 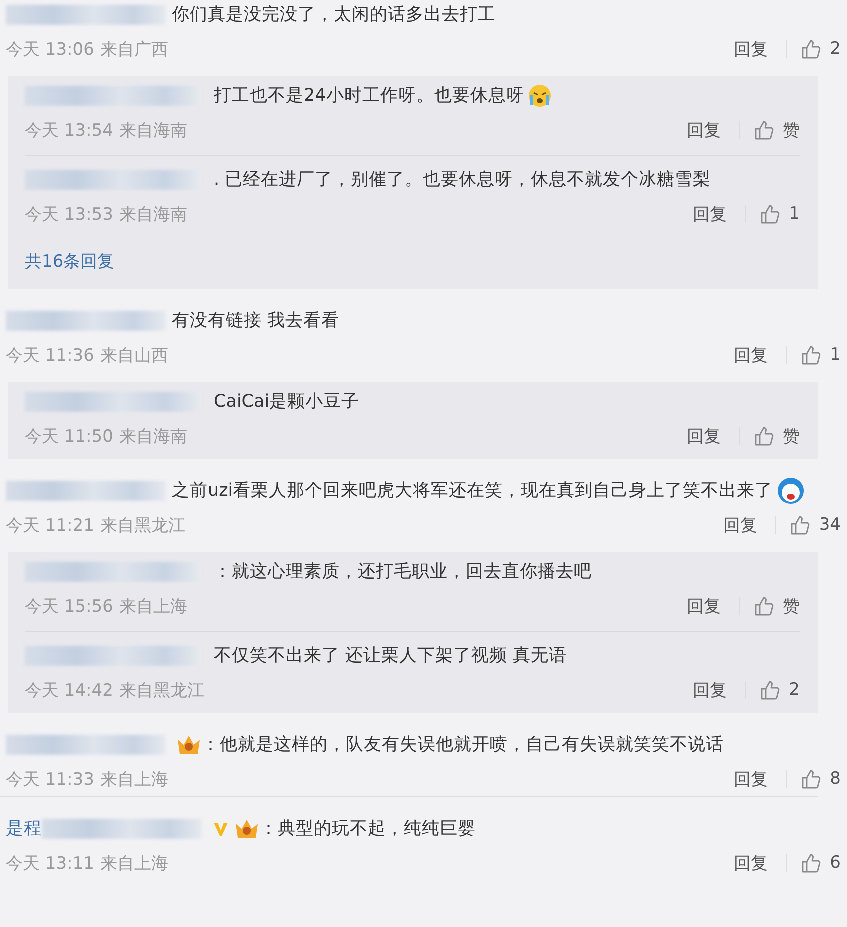 What do you see at coordinates (24, 829) in the screenshot?
I see `username-link: 是程` at bounding box center [24, 829].